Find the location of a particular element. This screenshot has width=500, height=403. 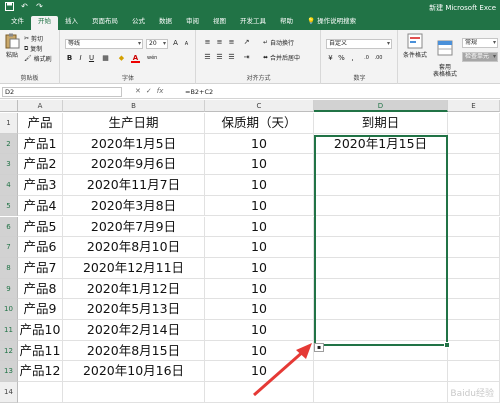

percent-button: % is located at coordinates (341, 58).